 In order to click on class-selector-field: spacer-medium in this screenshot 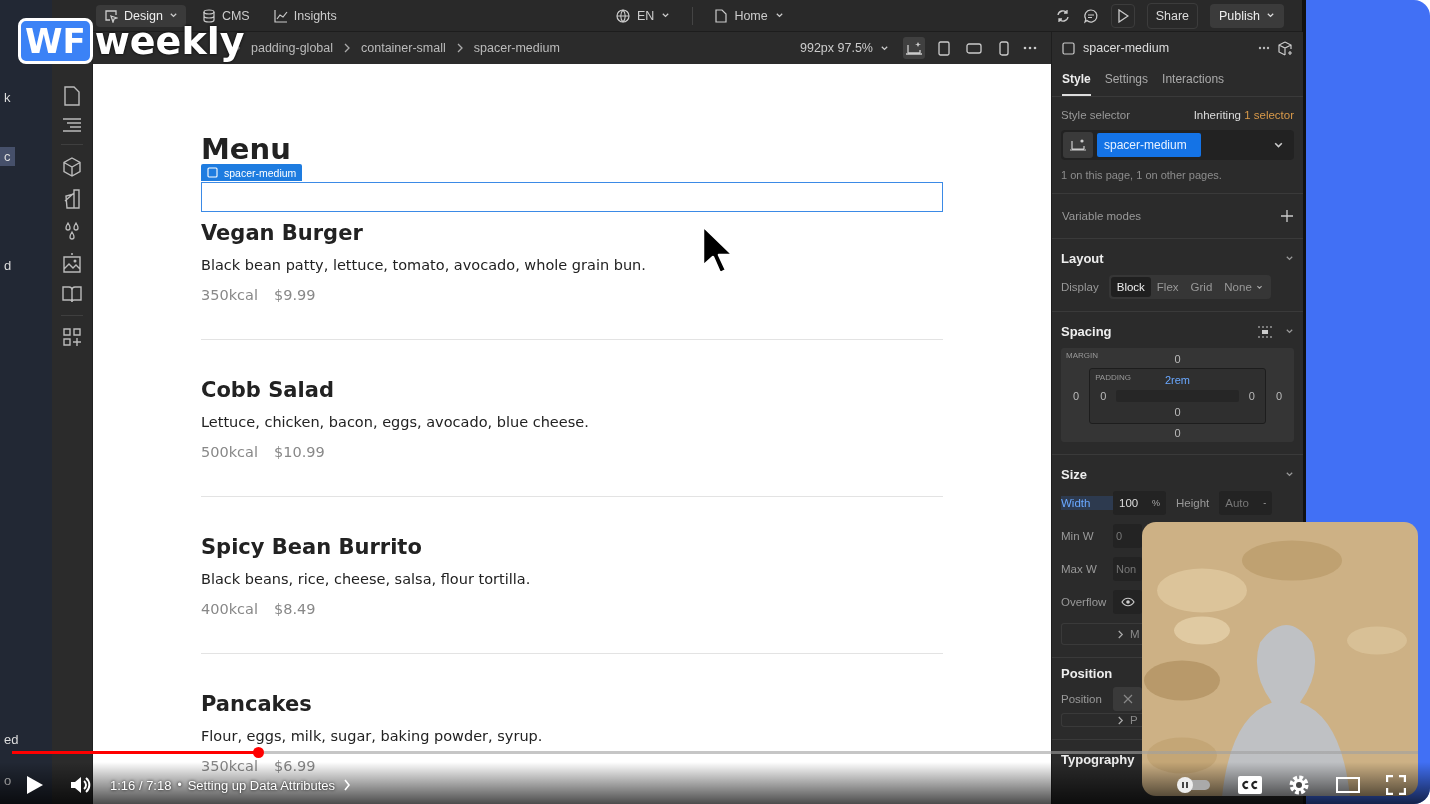, I will do `click(1177, 145)`.